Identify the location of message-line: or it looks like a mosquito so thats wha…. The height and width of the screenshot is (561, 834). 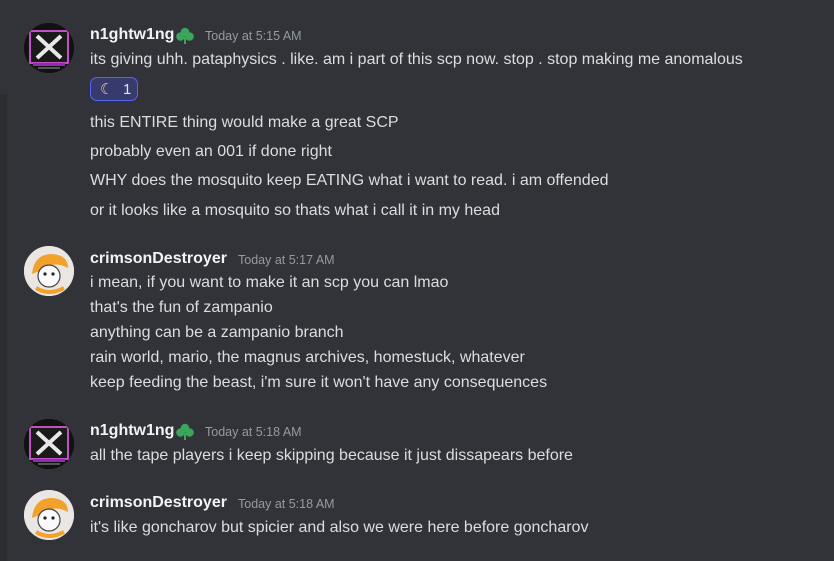
(295, 210).